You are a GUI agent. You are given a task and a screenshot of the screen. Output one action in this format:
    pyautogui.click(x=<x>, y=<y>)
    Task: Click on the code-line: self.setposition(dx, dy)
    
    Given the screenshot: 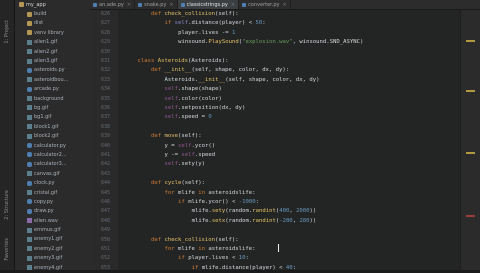 What is the action you would take?
    pyautogui.click(x=205, y=108)
    